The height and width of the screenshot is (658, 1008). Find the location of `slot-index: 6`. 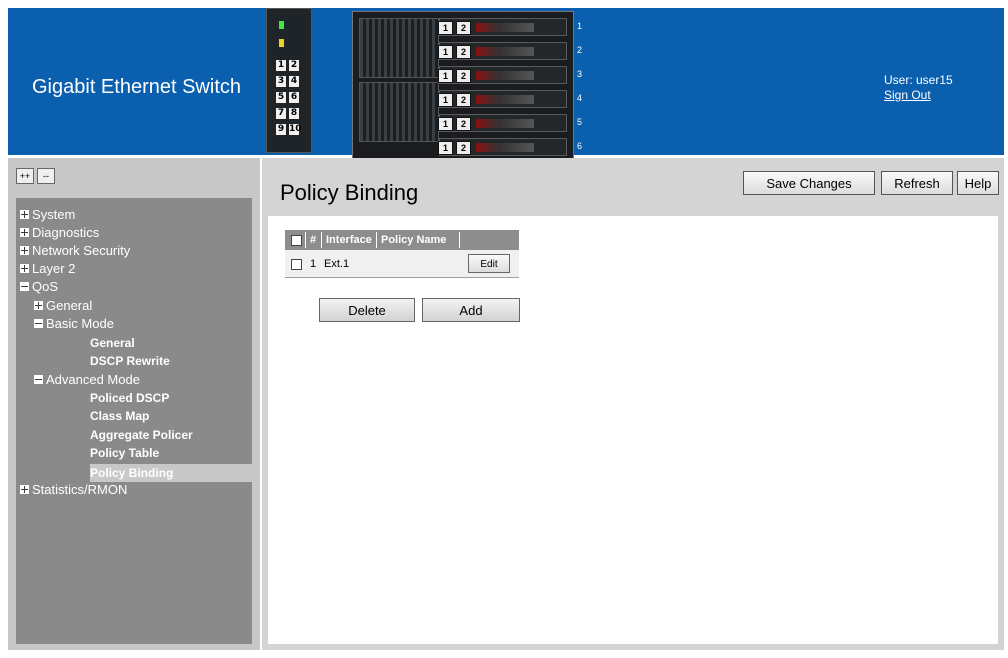

slot-index: 6 is located at coordinates (579, 146).